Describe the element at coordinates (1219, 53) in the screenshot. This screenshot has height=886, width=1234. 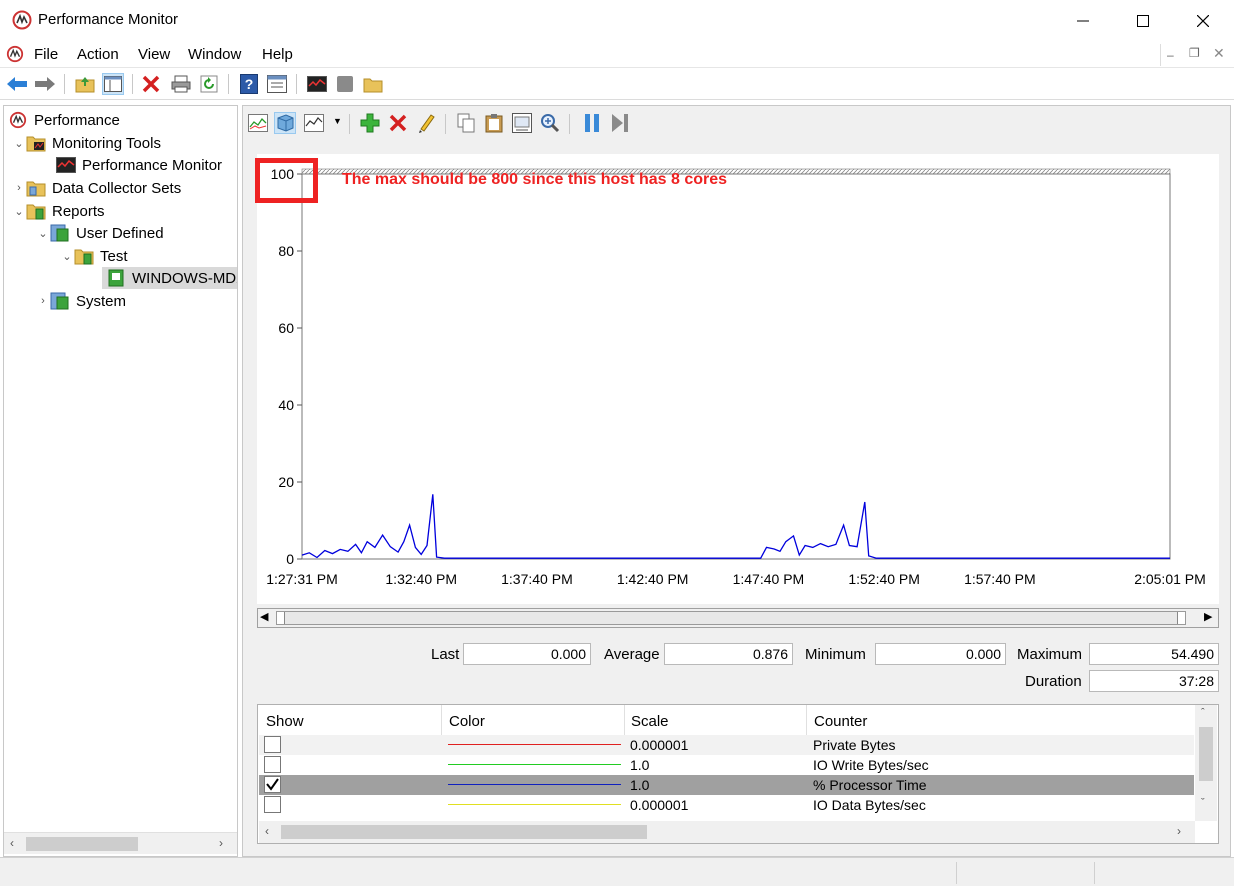
I see `mdi-close-button: ✕` at that location.